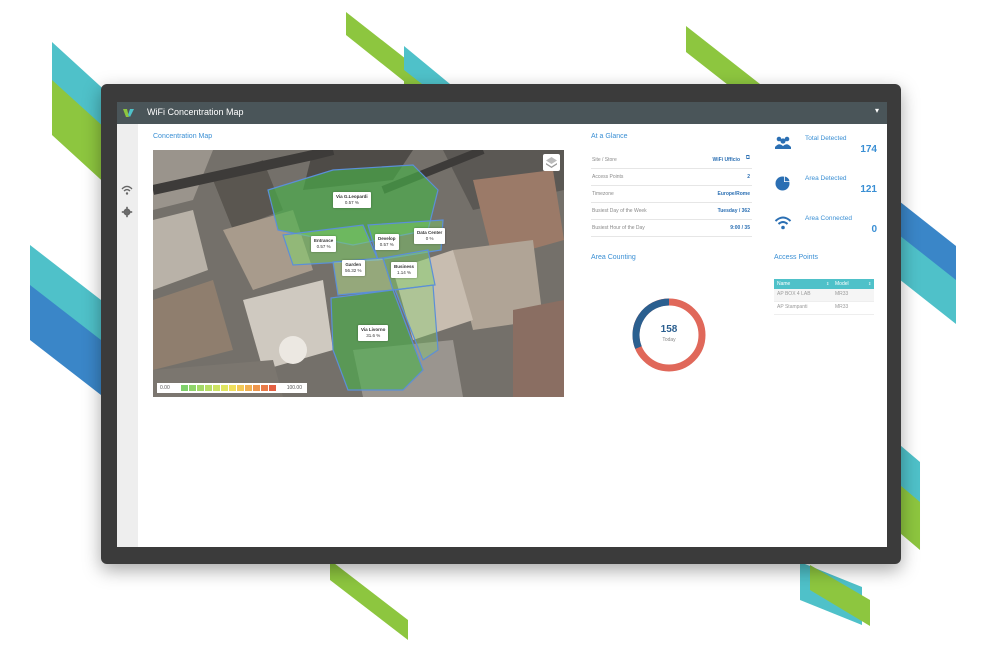 The width and height of the screenshot is (1000, 648). I want to click on legend-color-scale, so click(229, 388).